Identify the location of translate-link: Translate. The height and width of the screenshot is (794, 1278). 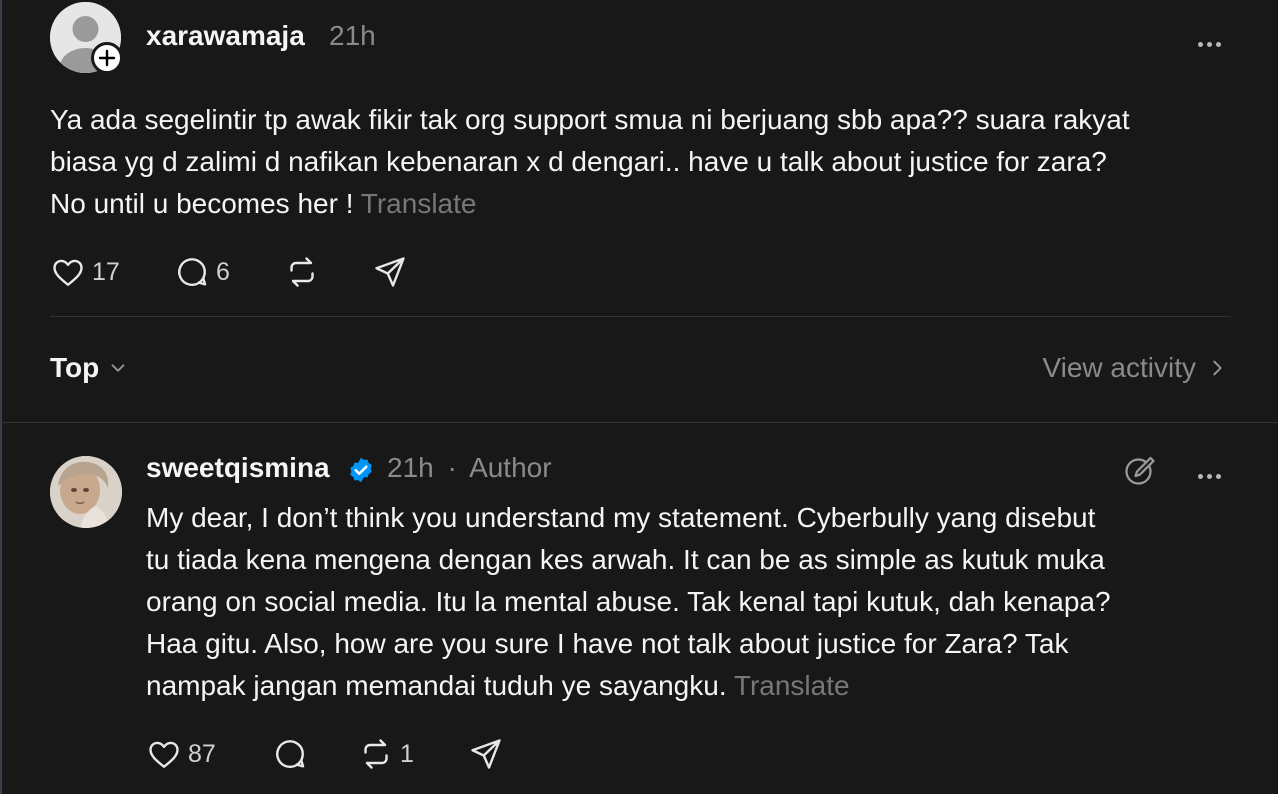
(419, 203).